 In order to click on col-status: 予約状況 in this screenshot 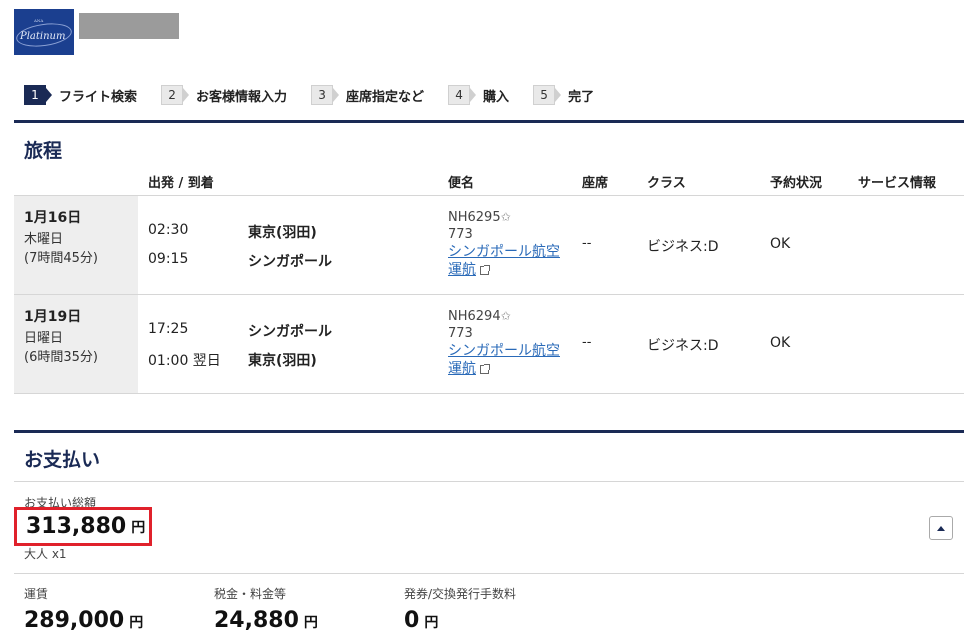, I will do `click(796, 183)`.